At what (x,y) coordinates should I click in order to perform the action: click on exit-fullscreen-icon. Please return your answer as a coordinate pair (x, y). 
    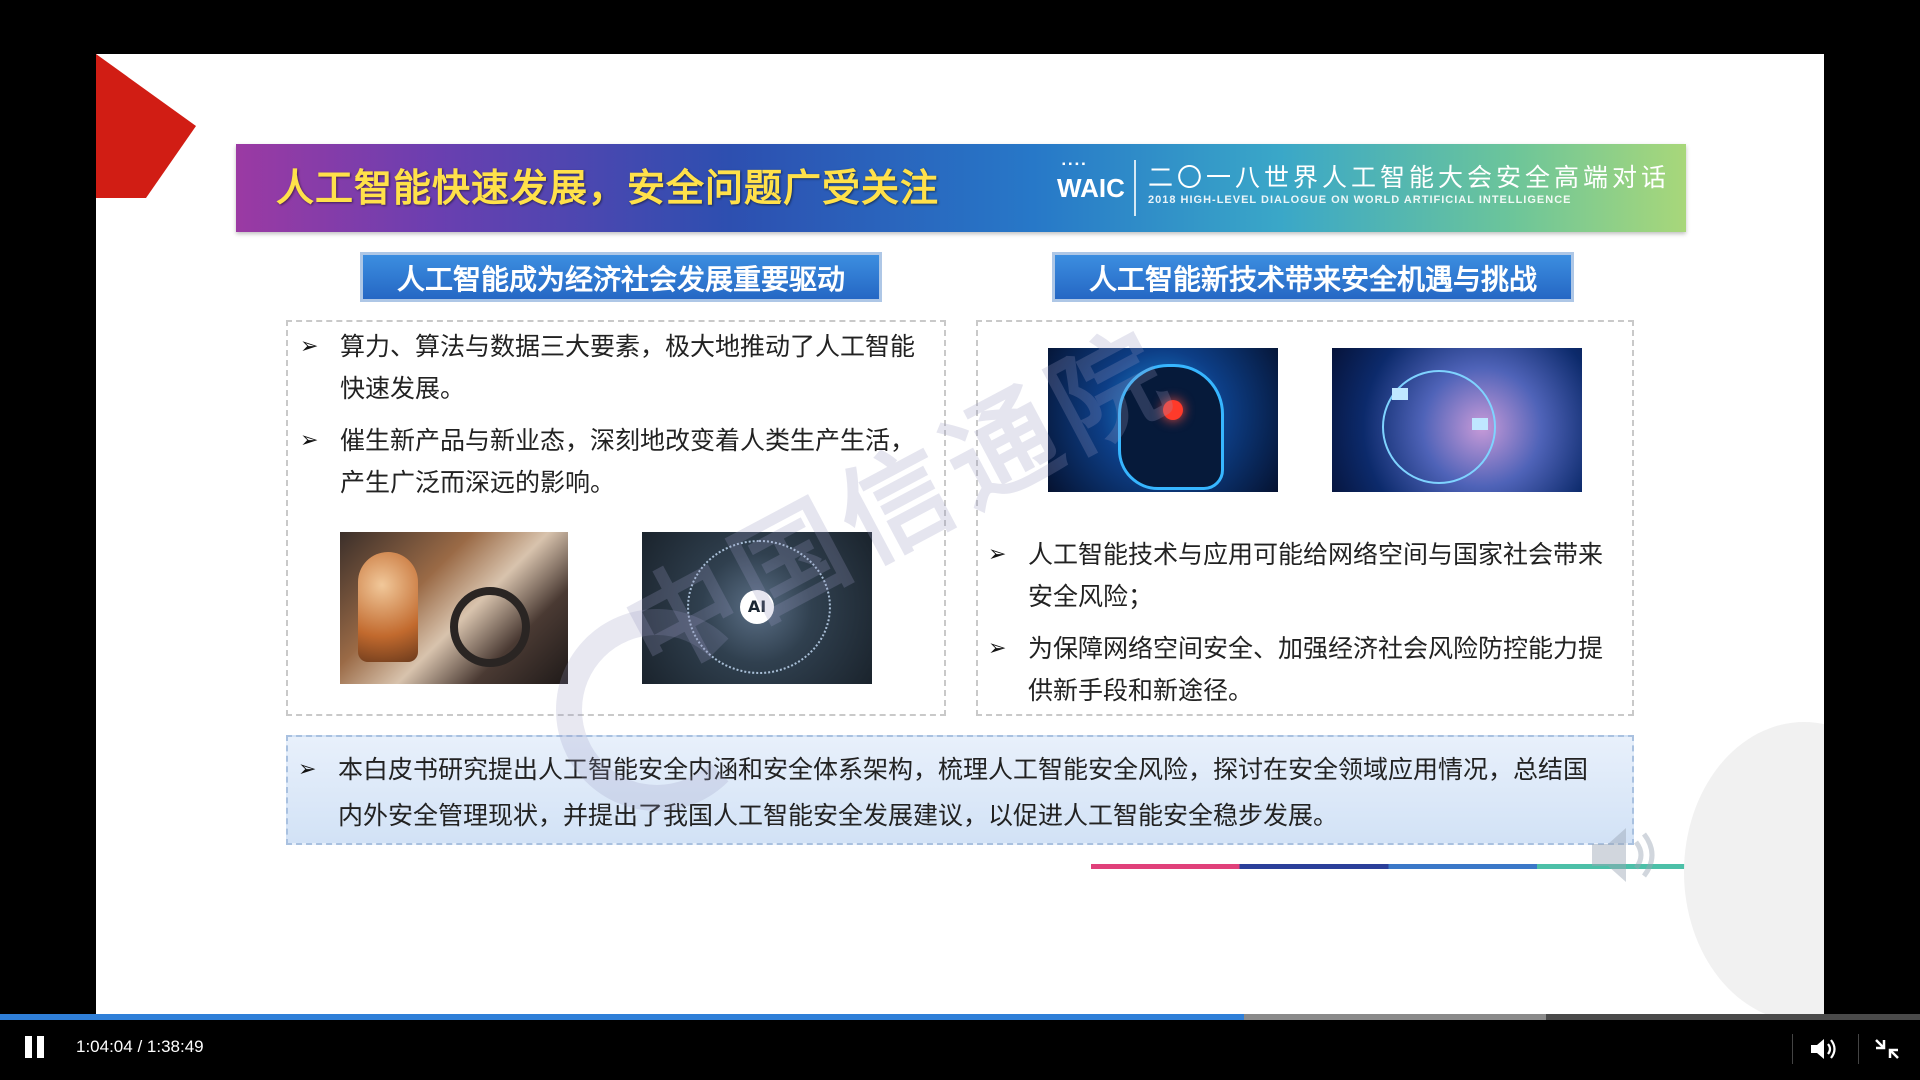
    Looking at the image, I should click on (1887, 1049).